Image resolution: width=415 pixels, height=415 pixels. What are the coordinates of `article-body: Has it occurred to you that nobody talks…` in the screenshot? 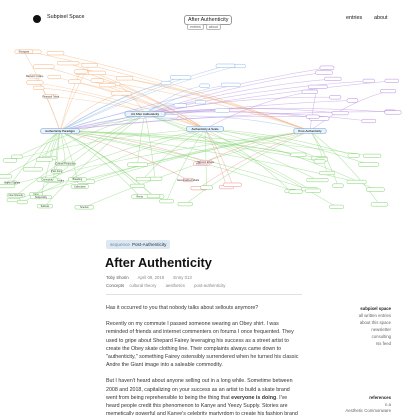 It's located at (204, 359).